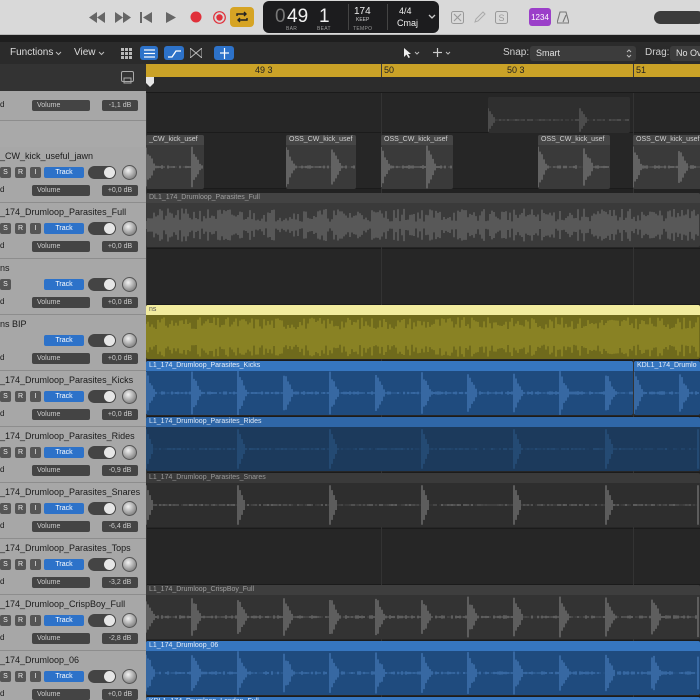  What do you see at coordinates (224, 53) in the screenshot?
I see `catch-playhead-button` at bounding box center [224, 53].